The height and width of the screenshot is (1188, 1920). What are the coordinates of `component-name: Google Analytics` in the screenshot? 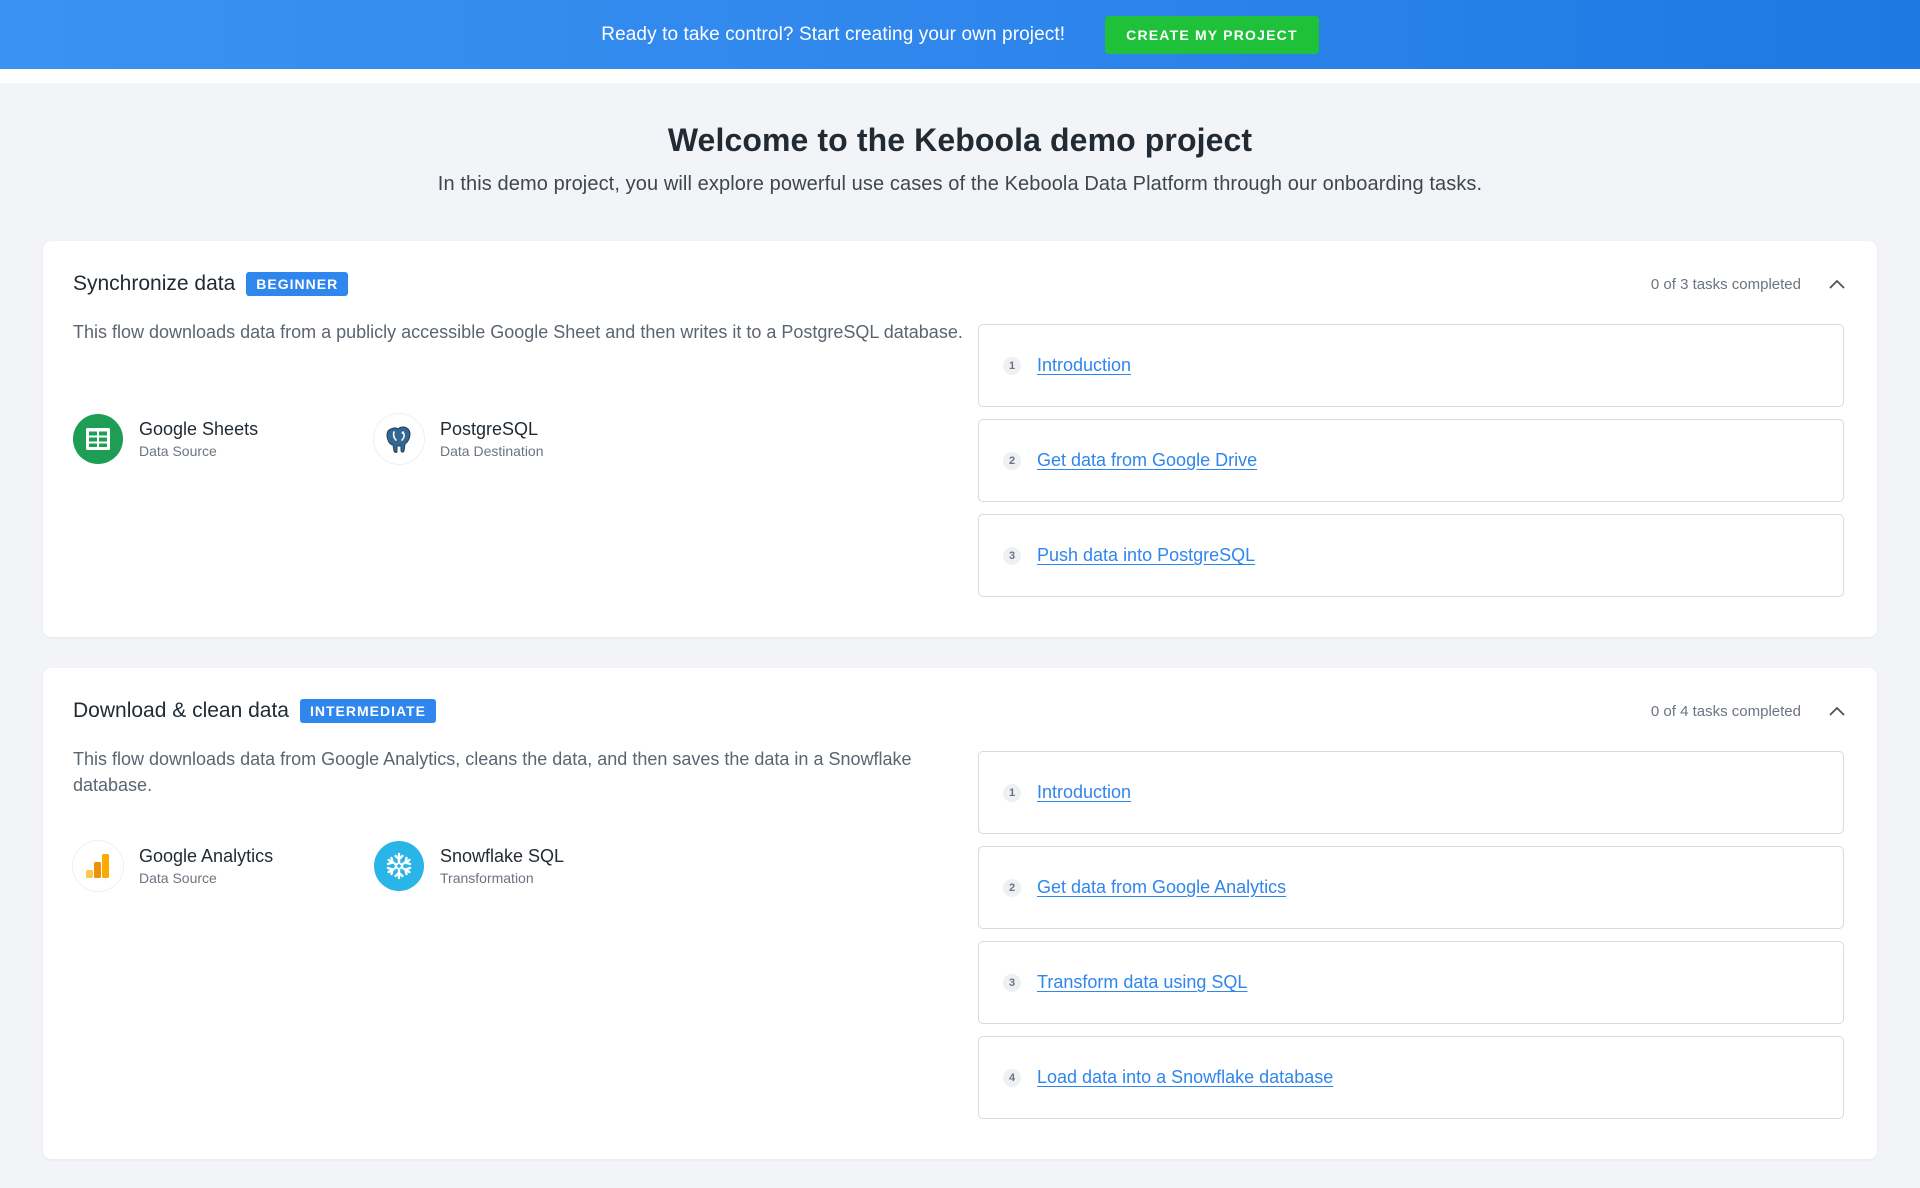 It's located at (206, 856).